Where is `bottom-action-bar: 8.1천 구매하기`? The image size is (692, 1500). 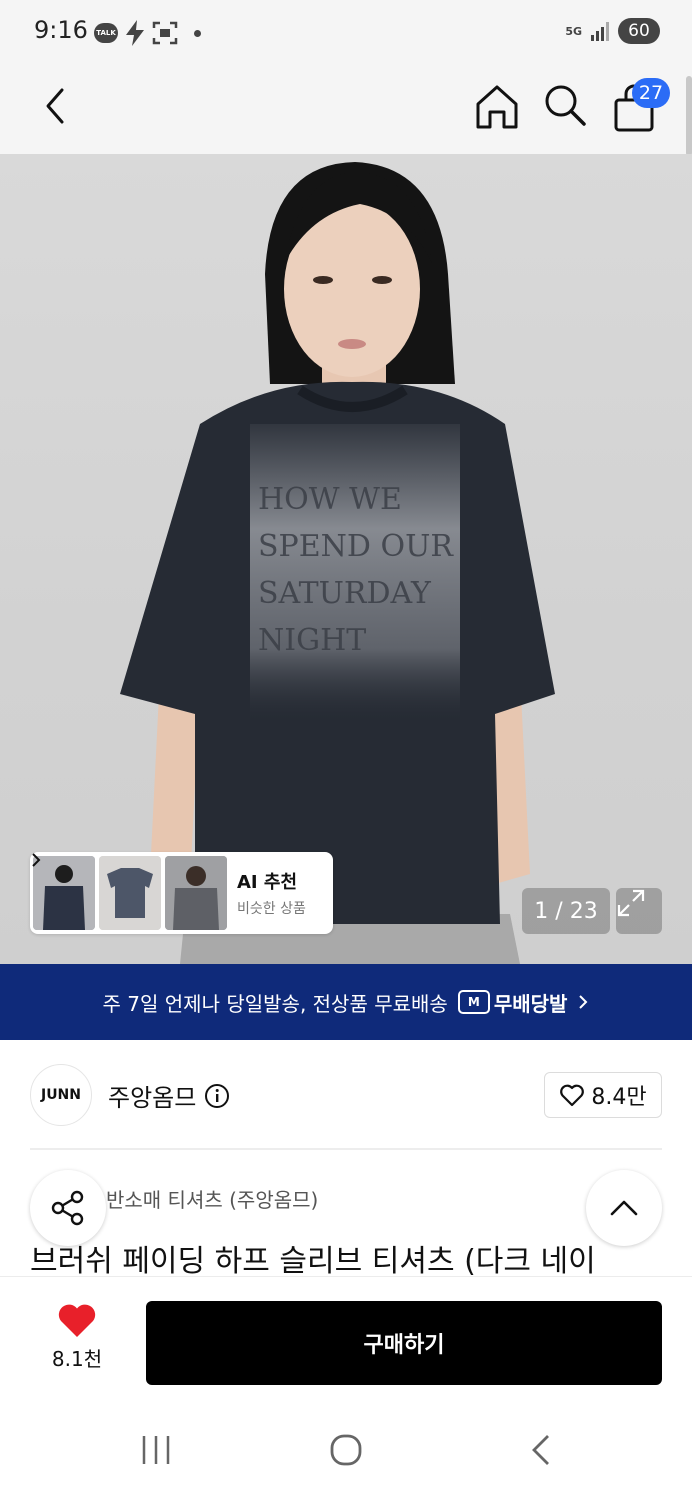
bottom-action-bar: 8.1천 구매하기 is located at coordinates (346, 1339).